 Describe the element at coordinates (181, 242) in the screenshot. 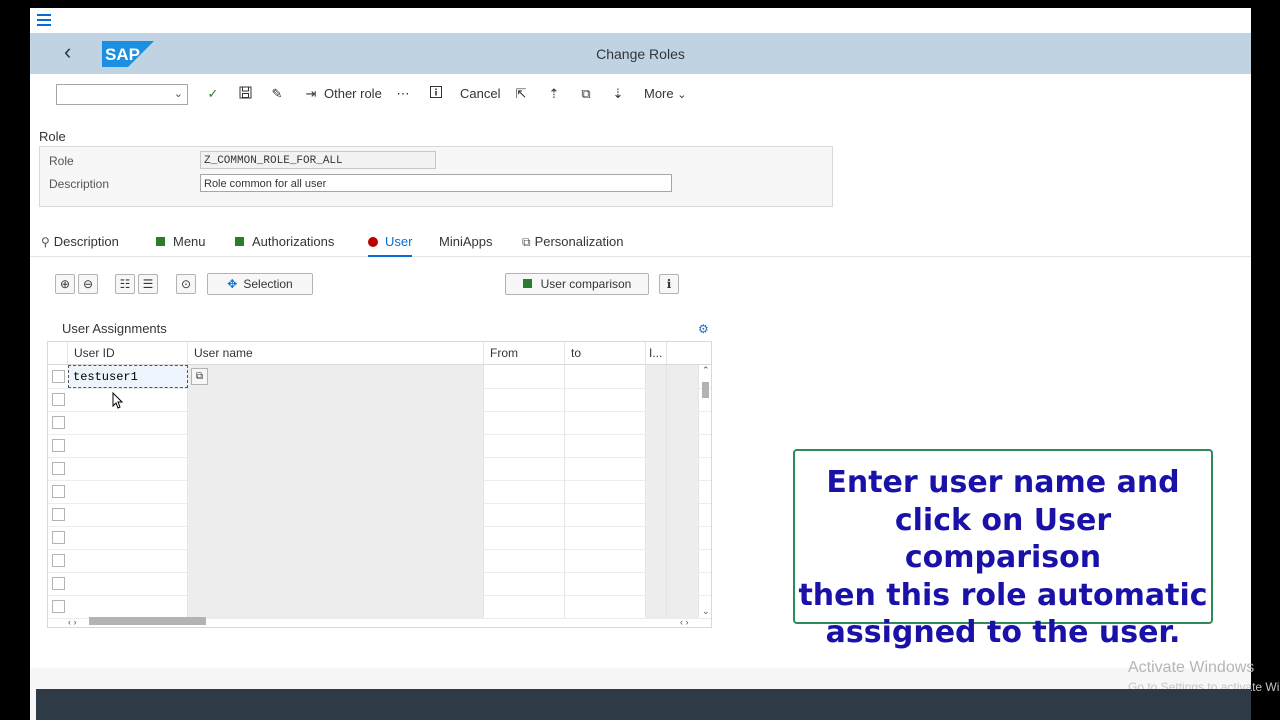

I see `tab-menu: Menu` at that location.